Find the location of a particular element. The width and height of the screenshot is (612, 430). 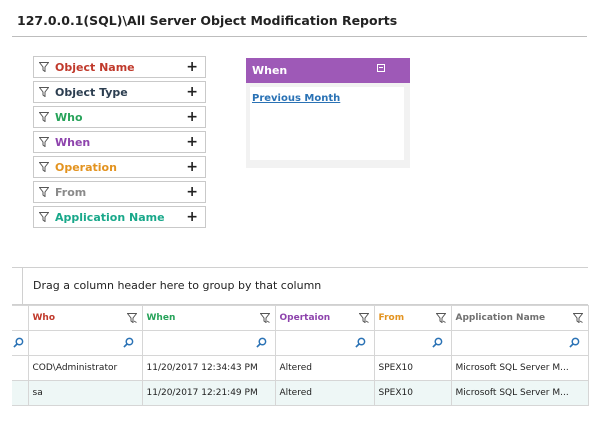

filter-label: Who is located at coordinates (69, 117).